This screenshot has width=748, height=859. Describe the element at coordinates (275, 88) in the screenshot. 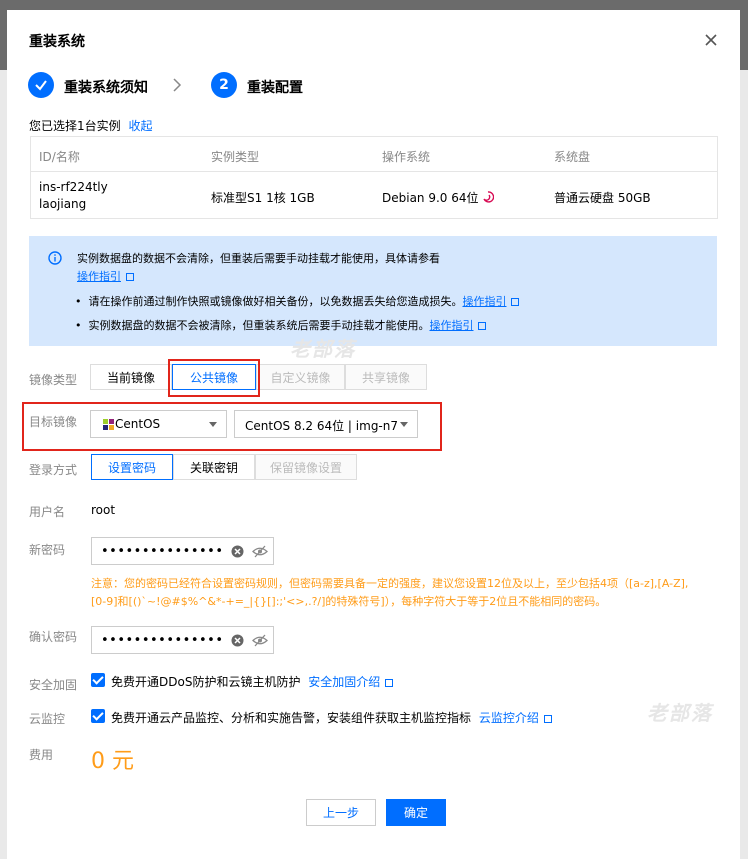

I see `step-2-label: 重装配置` at that location.